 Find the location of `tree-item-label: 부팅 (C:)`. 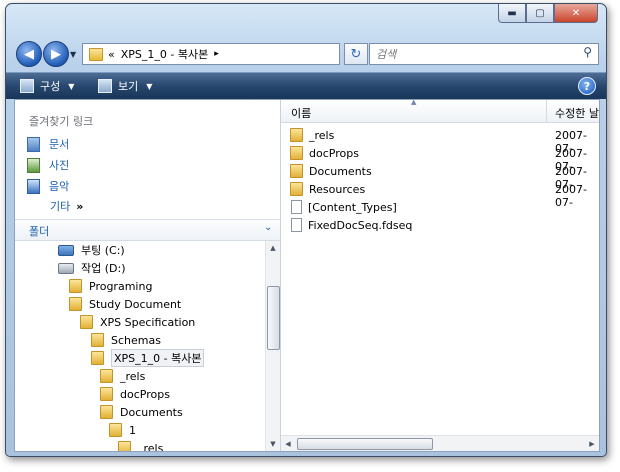

tree-item-label: 부팅 (C:) is located at coordinates (103, 250).